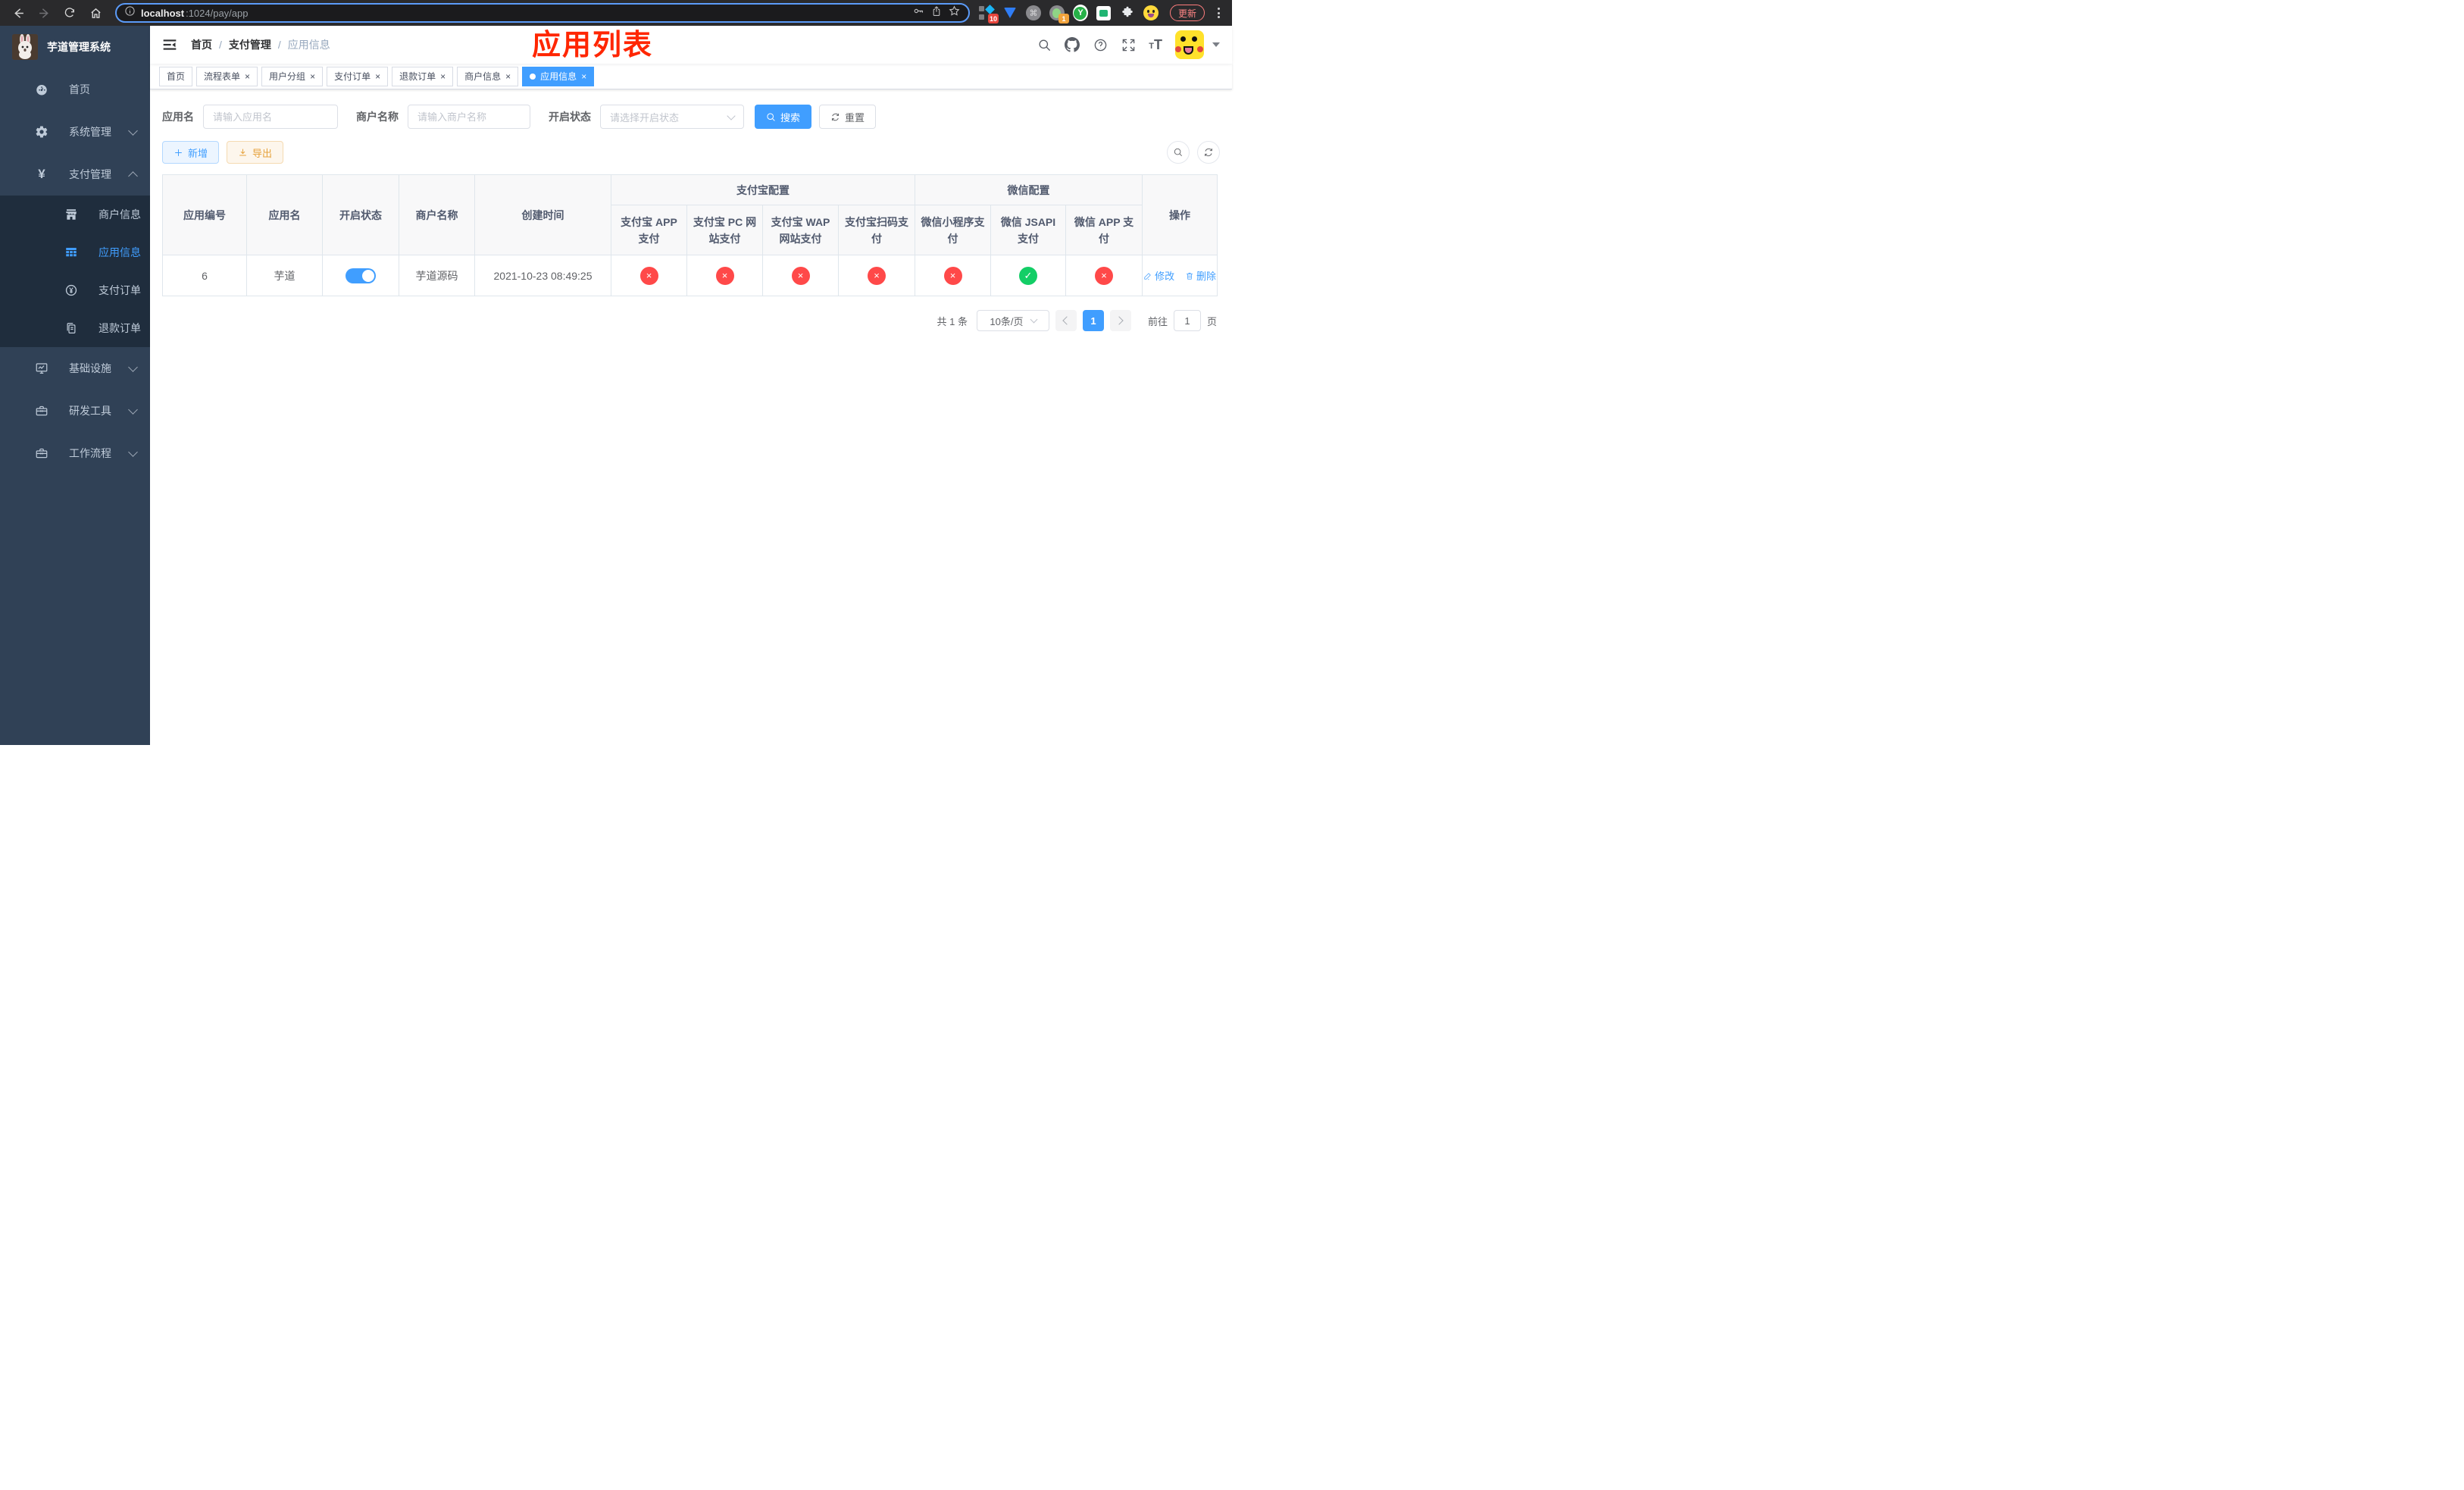  What do you see at coordinates (763, 189) in the screenshot?
I see `group-header-alipay: 支付宝配置` at bounding box center [763, 189].